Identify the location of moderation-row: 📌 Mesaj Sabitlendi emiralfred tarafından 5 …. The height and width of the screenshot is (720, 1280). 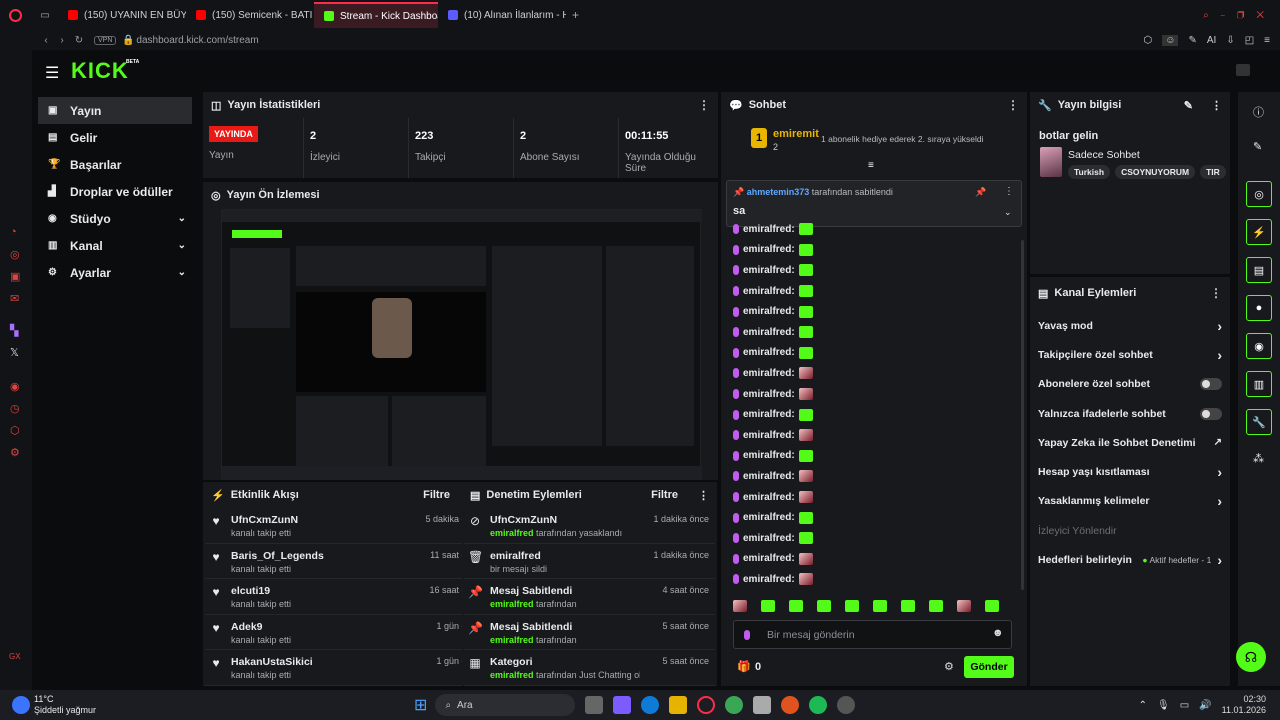
(589, 632).